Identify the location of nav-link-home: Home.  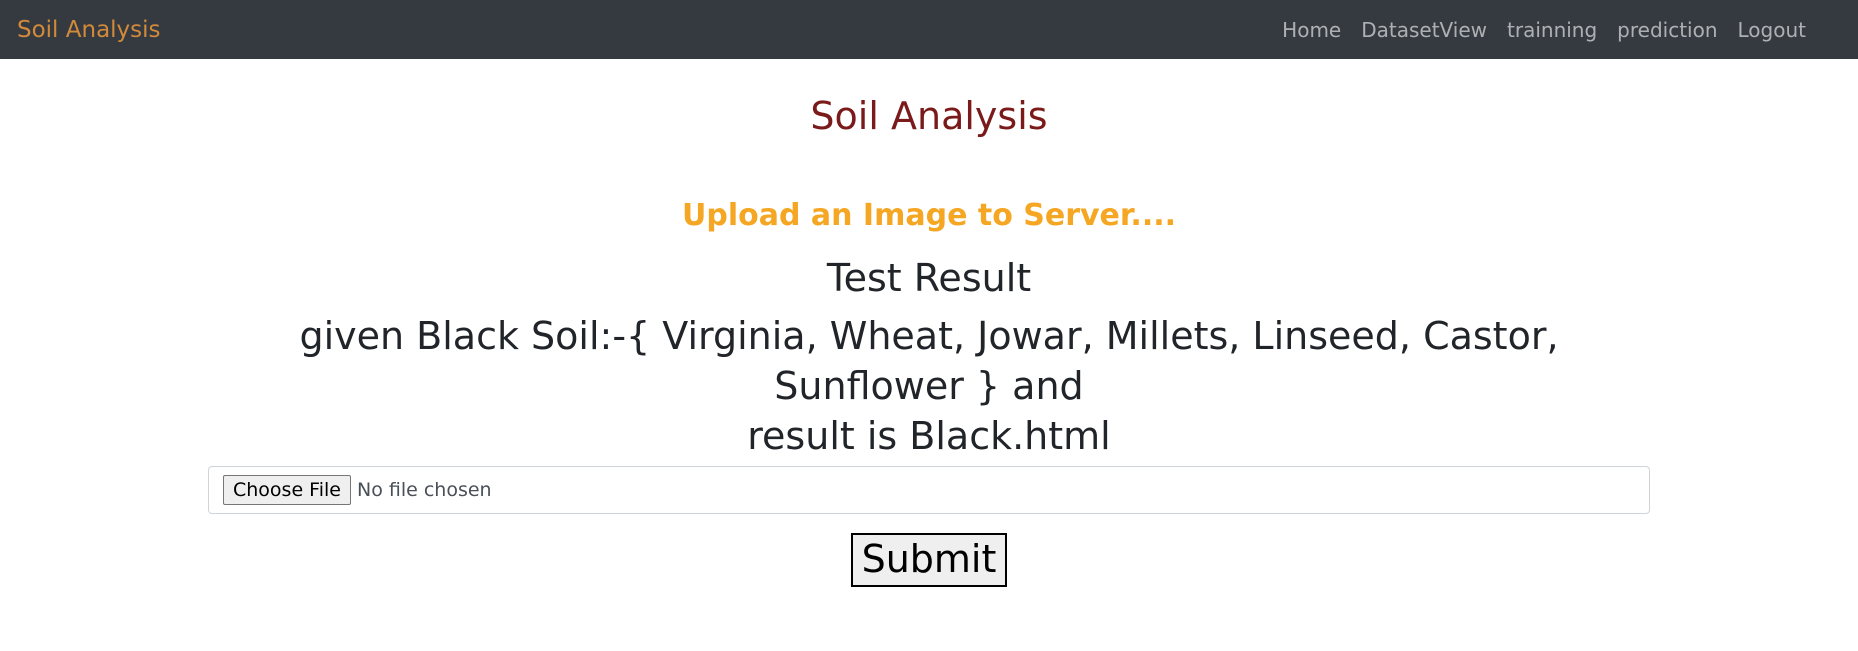
(1311, 30).